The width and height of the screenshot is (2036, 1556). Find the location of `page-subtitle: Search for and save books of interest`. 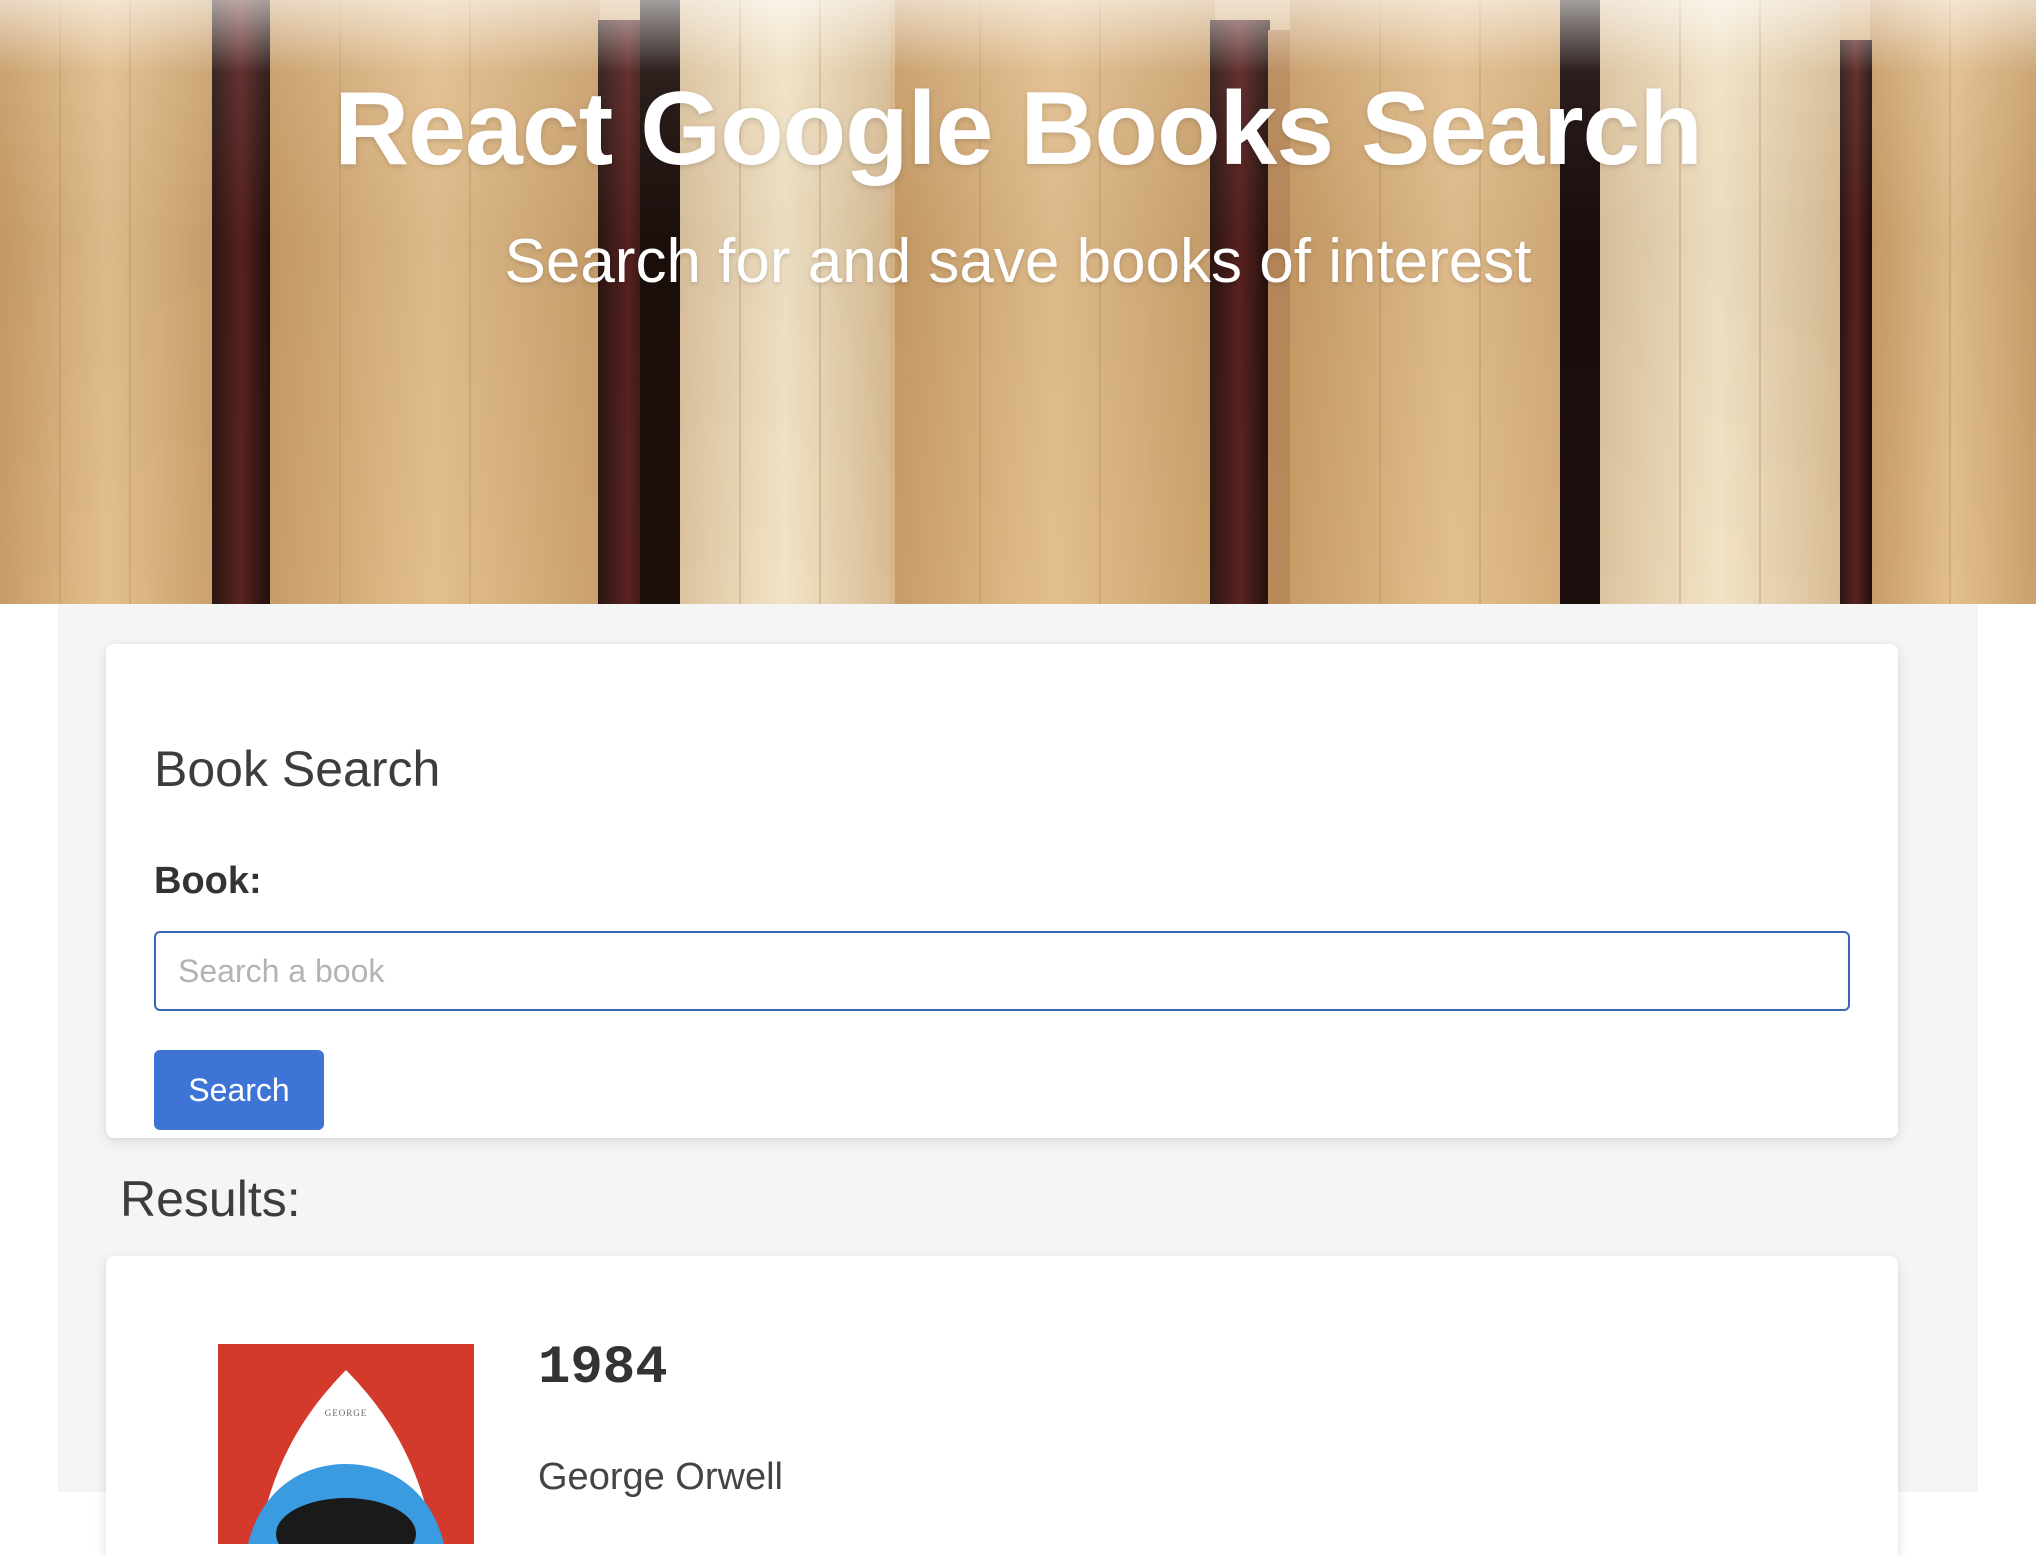

page-subtitle: Search for and save books of interest is located at coordinates (1018, 261).